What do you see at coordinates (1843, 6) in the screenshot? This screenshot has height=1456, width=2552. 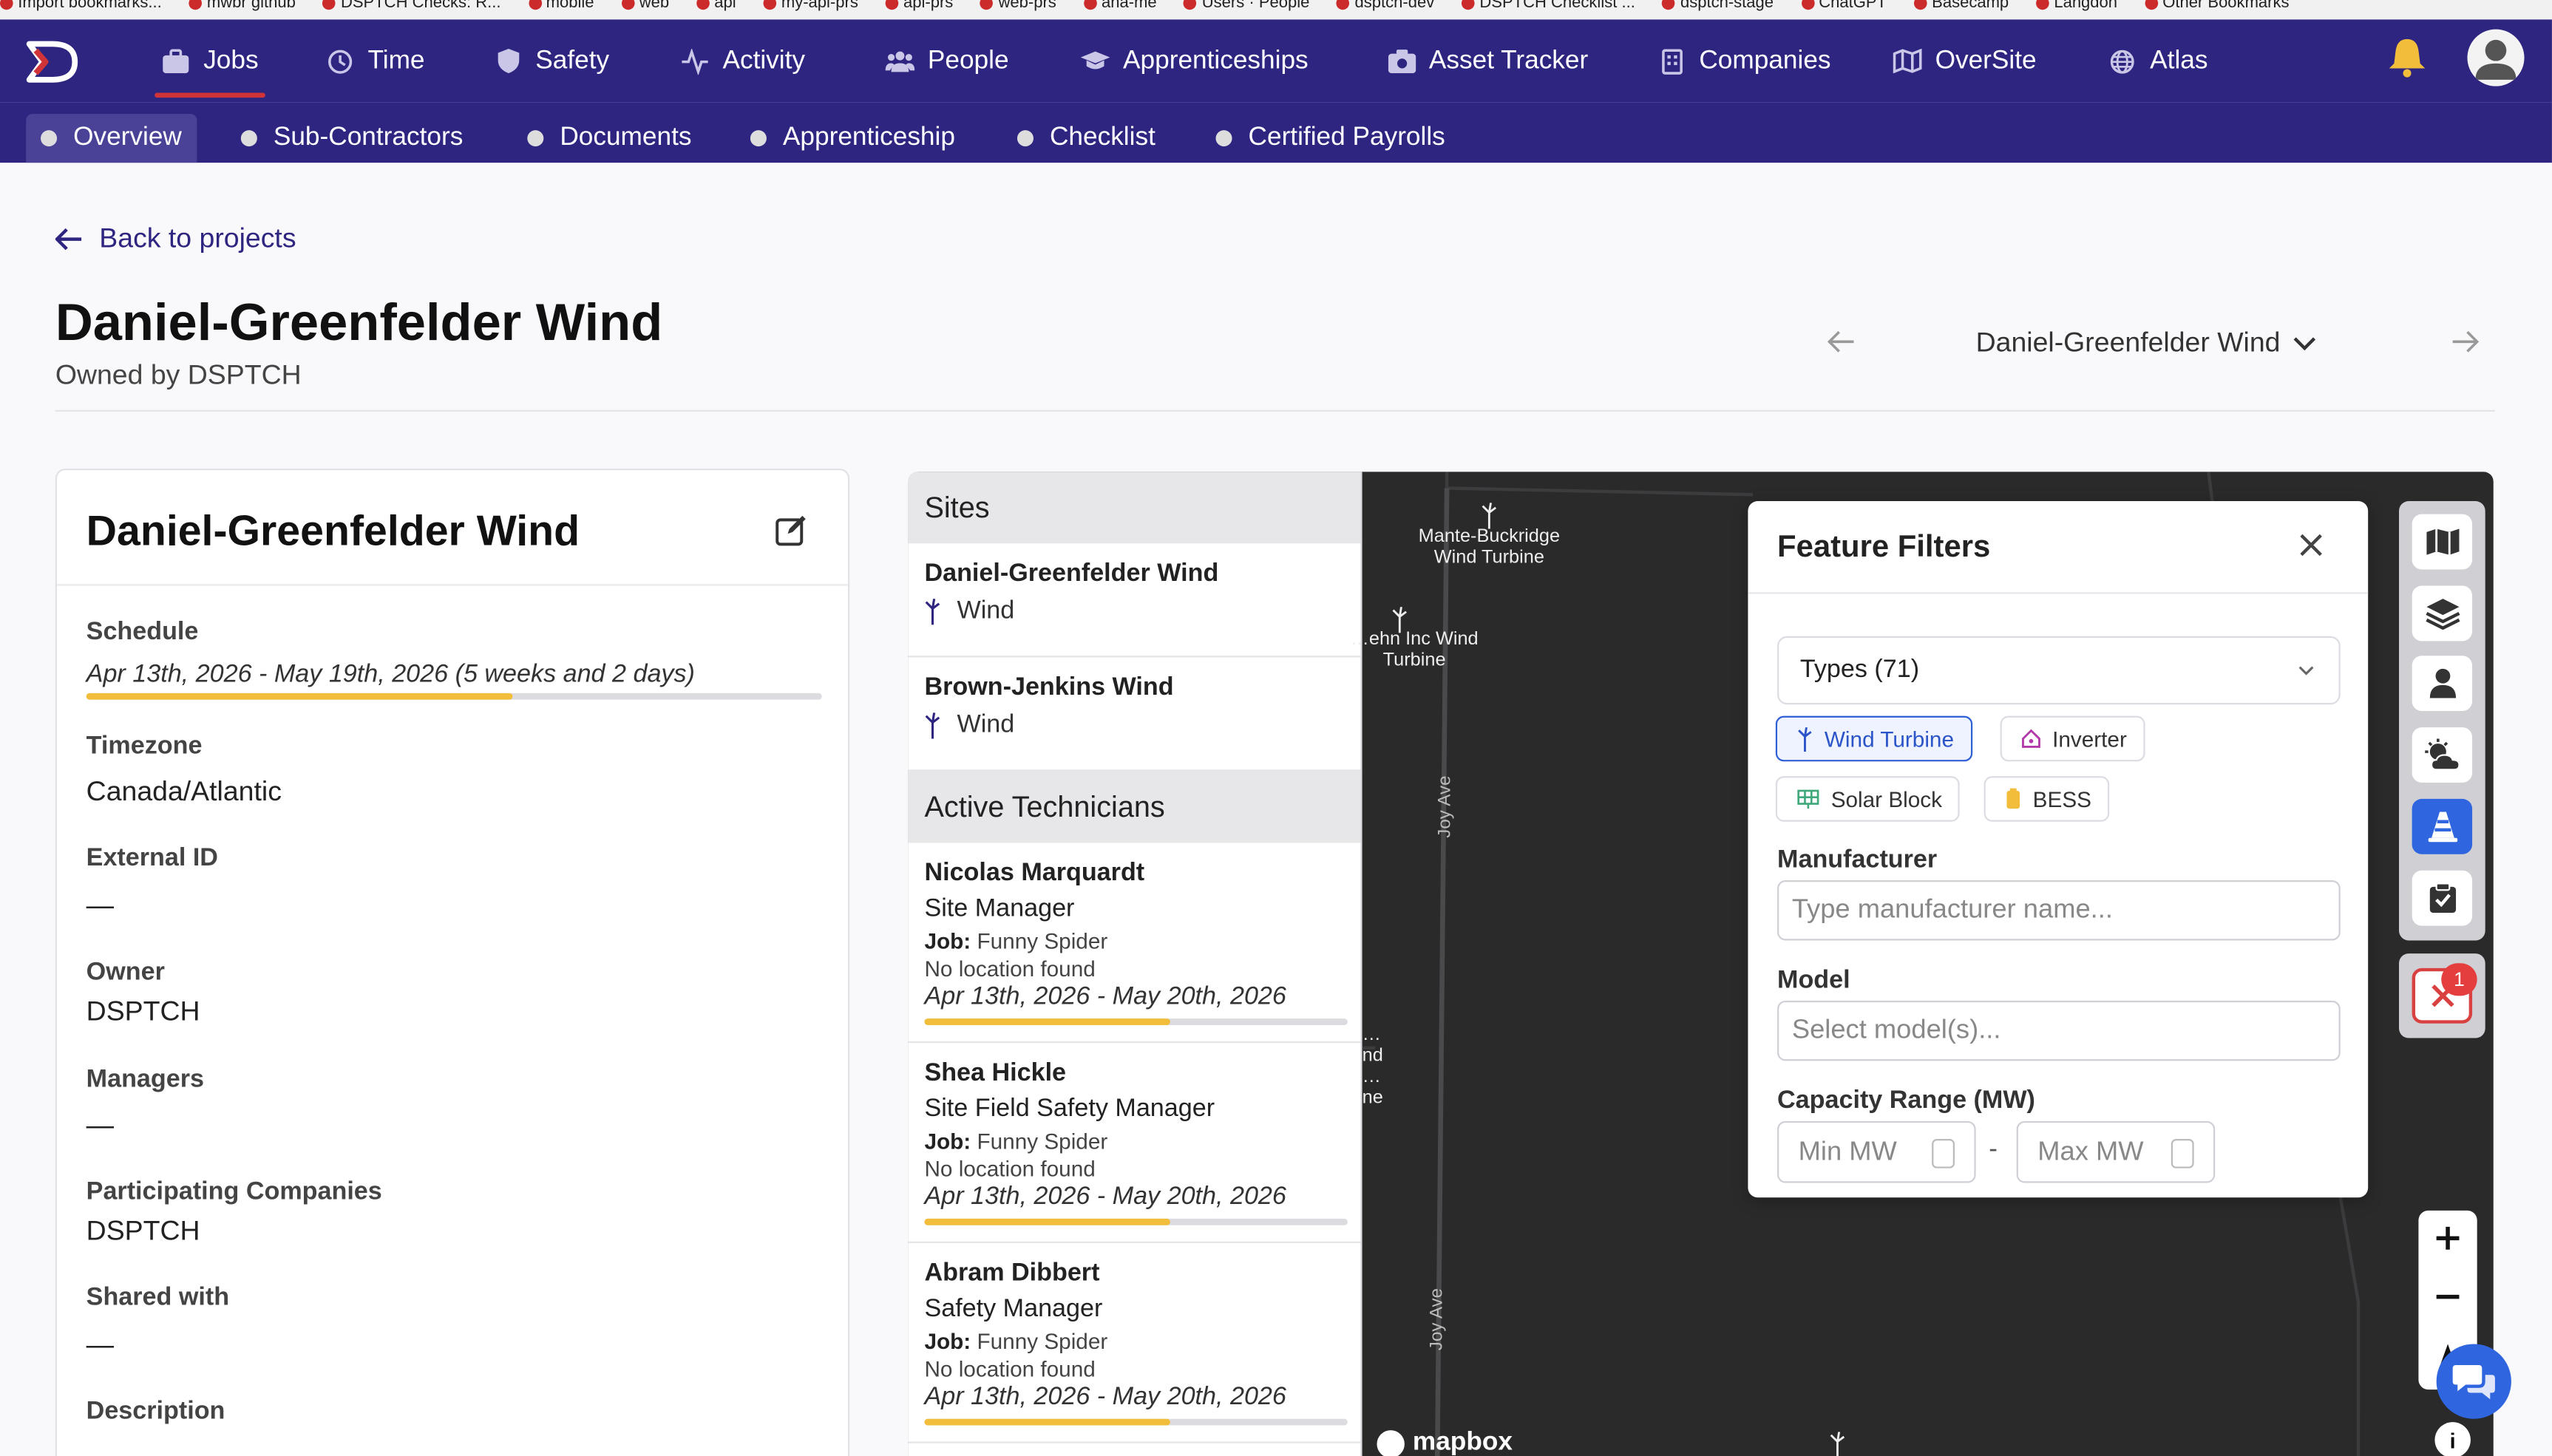 I see `bookmark-item: ChatGPT` at bounding box center [1843, 6].